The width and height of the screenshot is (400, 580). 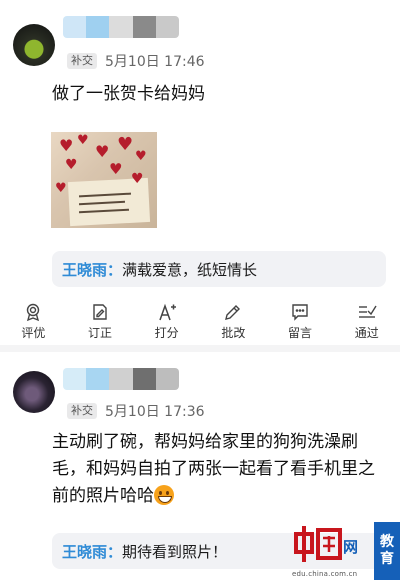 I want to click on china-net-logo-mark: 网, so click(x=326, y=544).